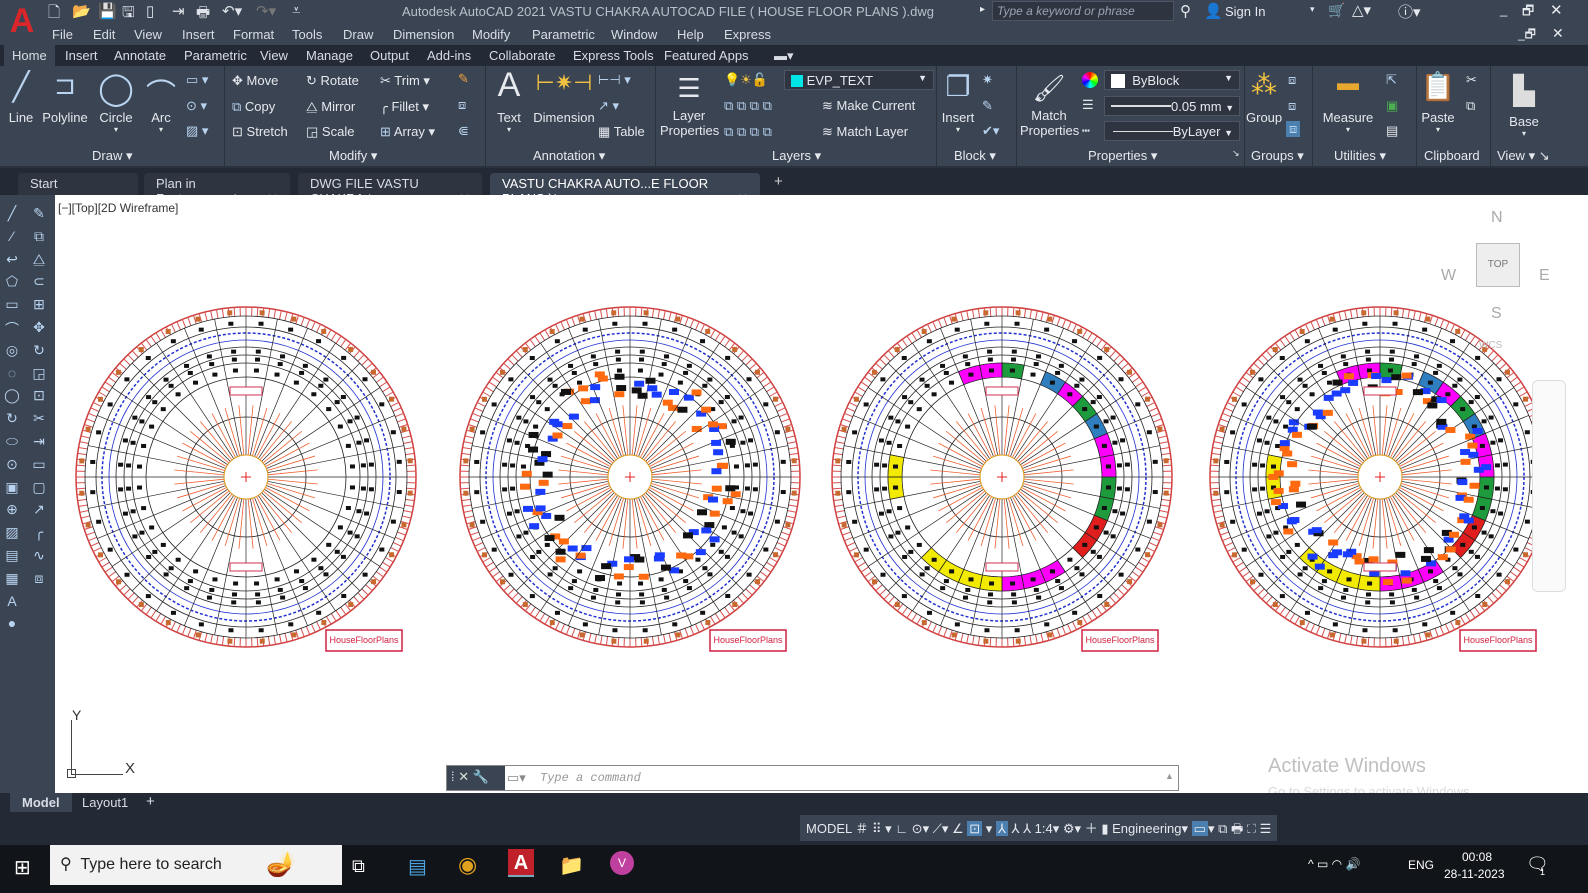 This screenshot has width=1588, height=893. What do you see at coordinates (407, 132) in the screenshot?
I see `array-button: ⊞ Array ▾` at bounding box center [407, 132].